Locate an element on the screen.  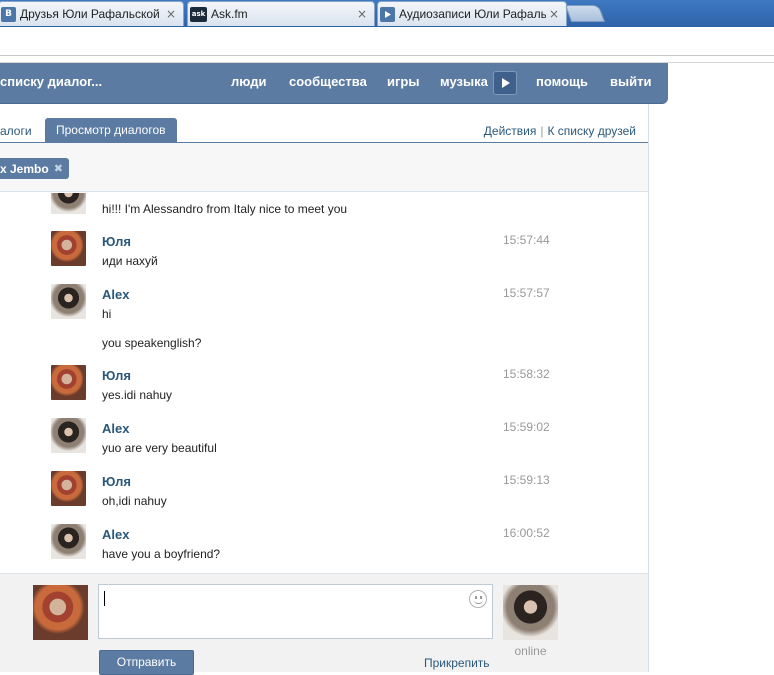
online-status: online is located at coordinates (530, 651).